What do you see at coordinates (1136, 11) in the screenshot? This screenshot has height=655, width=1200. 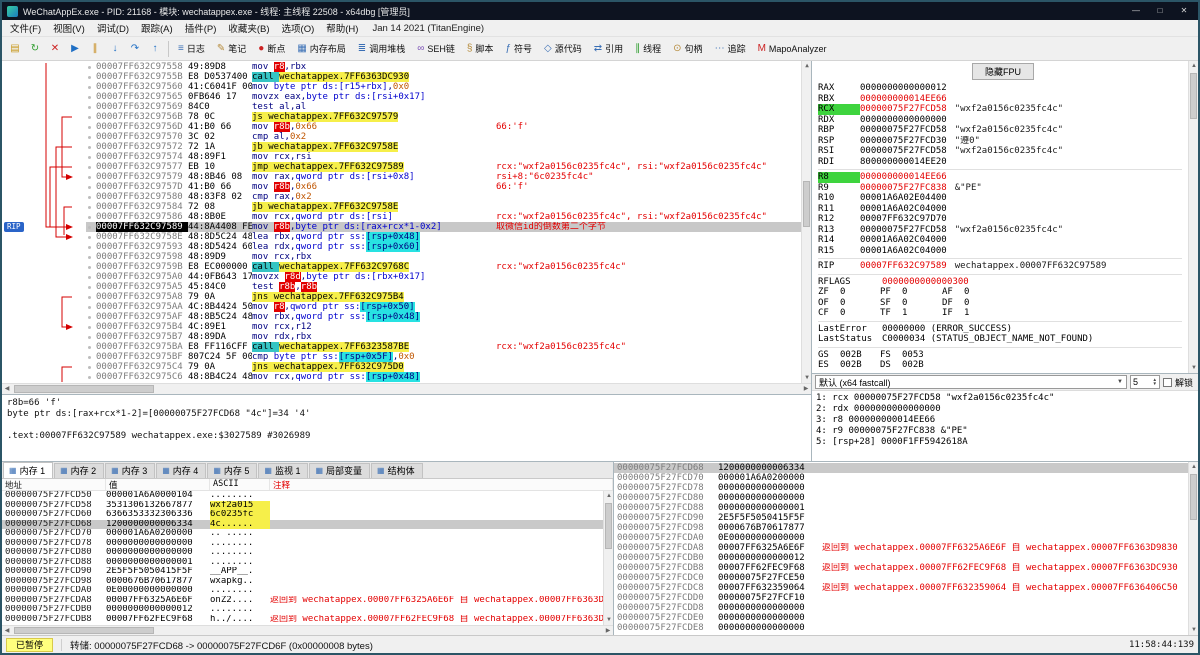 I see `minimize-button: —` at bounding box center [1136, 11].